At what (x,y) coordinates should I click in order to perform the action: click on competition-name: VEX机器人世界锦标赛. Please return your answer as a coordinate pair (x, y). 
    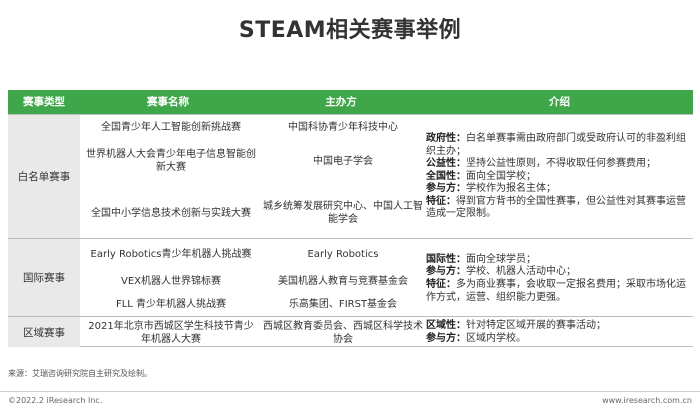
    Looking at the image, I should click on (170, 281).